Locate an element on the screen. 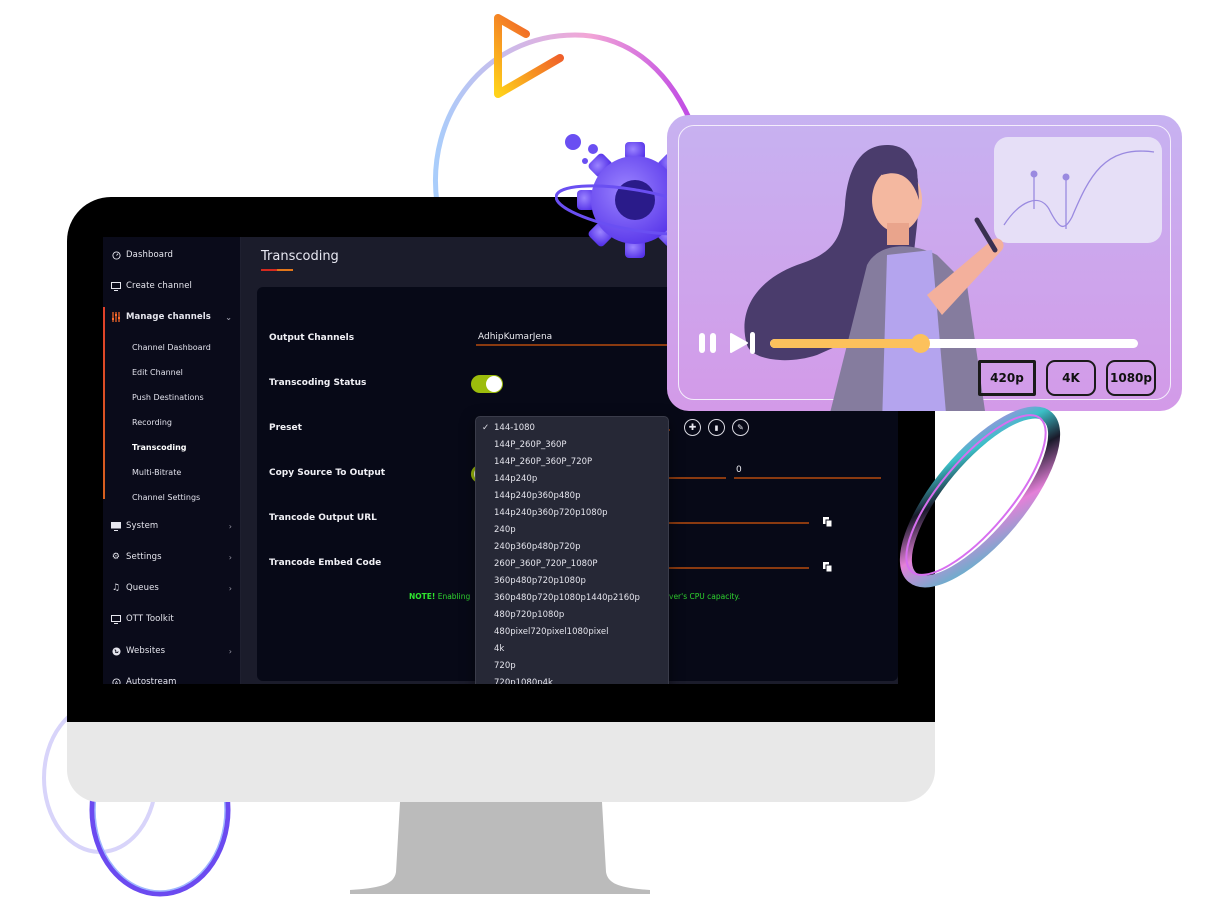  preset-option-label: 144p240p is located at coordinates (516, 479).